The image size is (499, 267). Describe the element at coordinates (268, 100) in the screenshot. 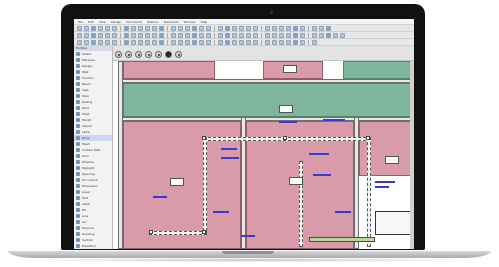

I see `zone-corridor` at that location.